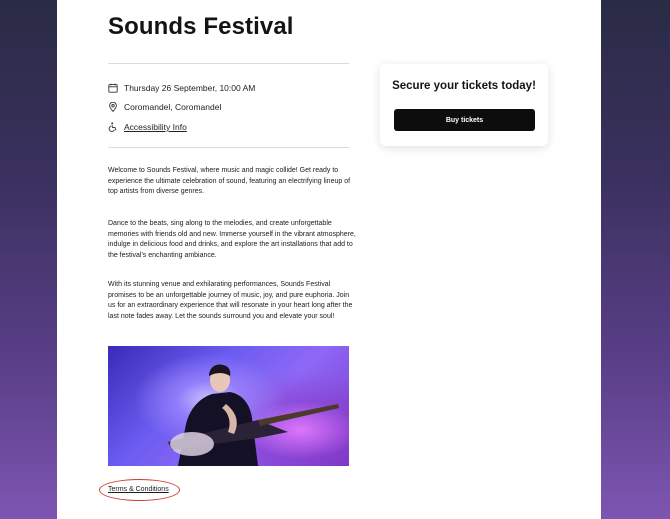  I want to click on buy-tickets-button: Buy tickets, so click(464, 120).